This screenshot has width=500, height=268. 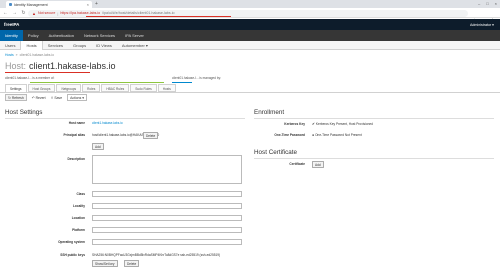 I want to click on back-icon: ←, so click(x=5, y=13).